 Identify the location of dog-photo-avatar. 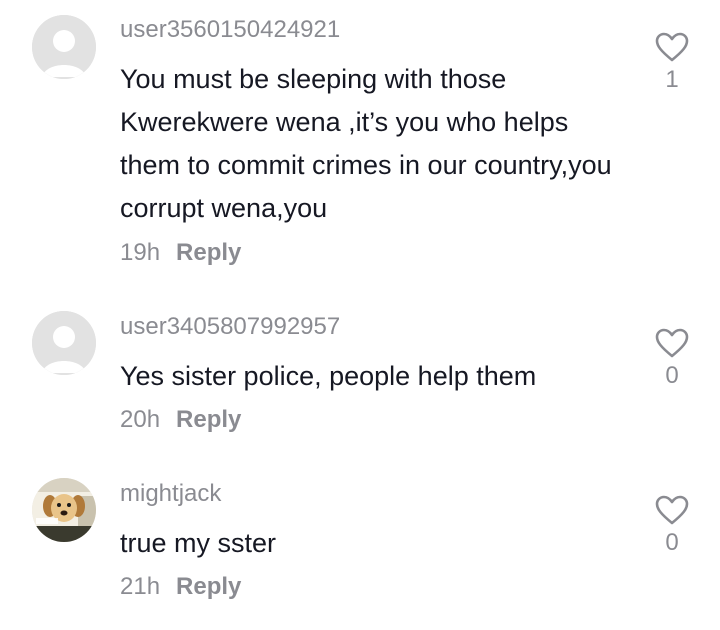
(64, 510).